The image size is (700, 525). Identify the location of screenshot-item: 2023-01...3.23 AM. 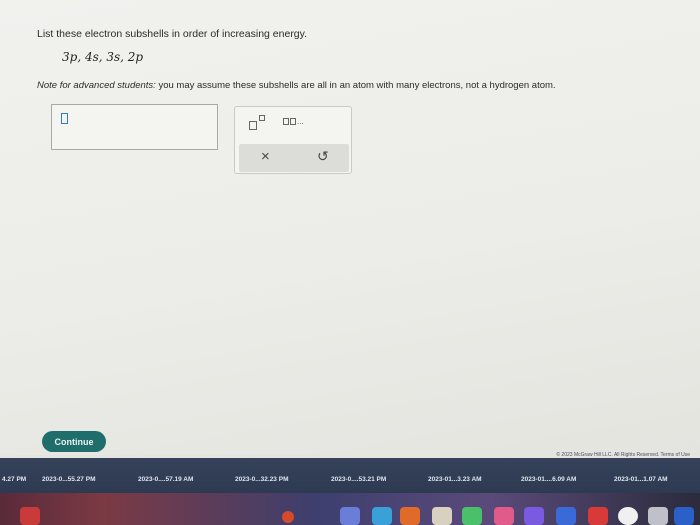
(455, 479).